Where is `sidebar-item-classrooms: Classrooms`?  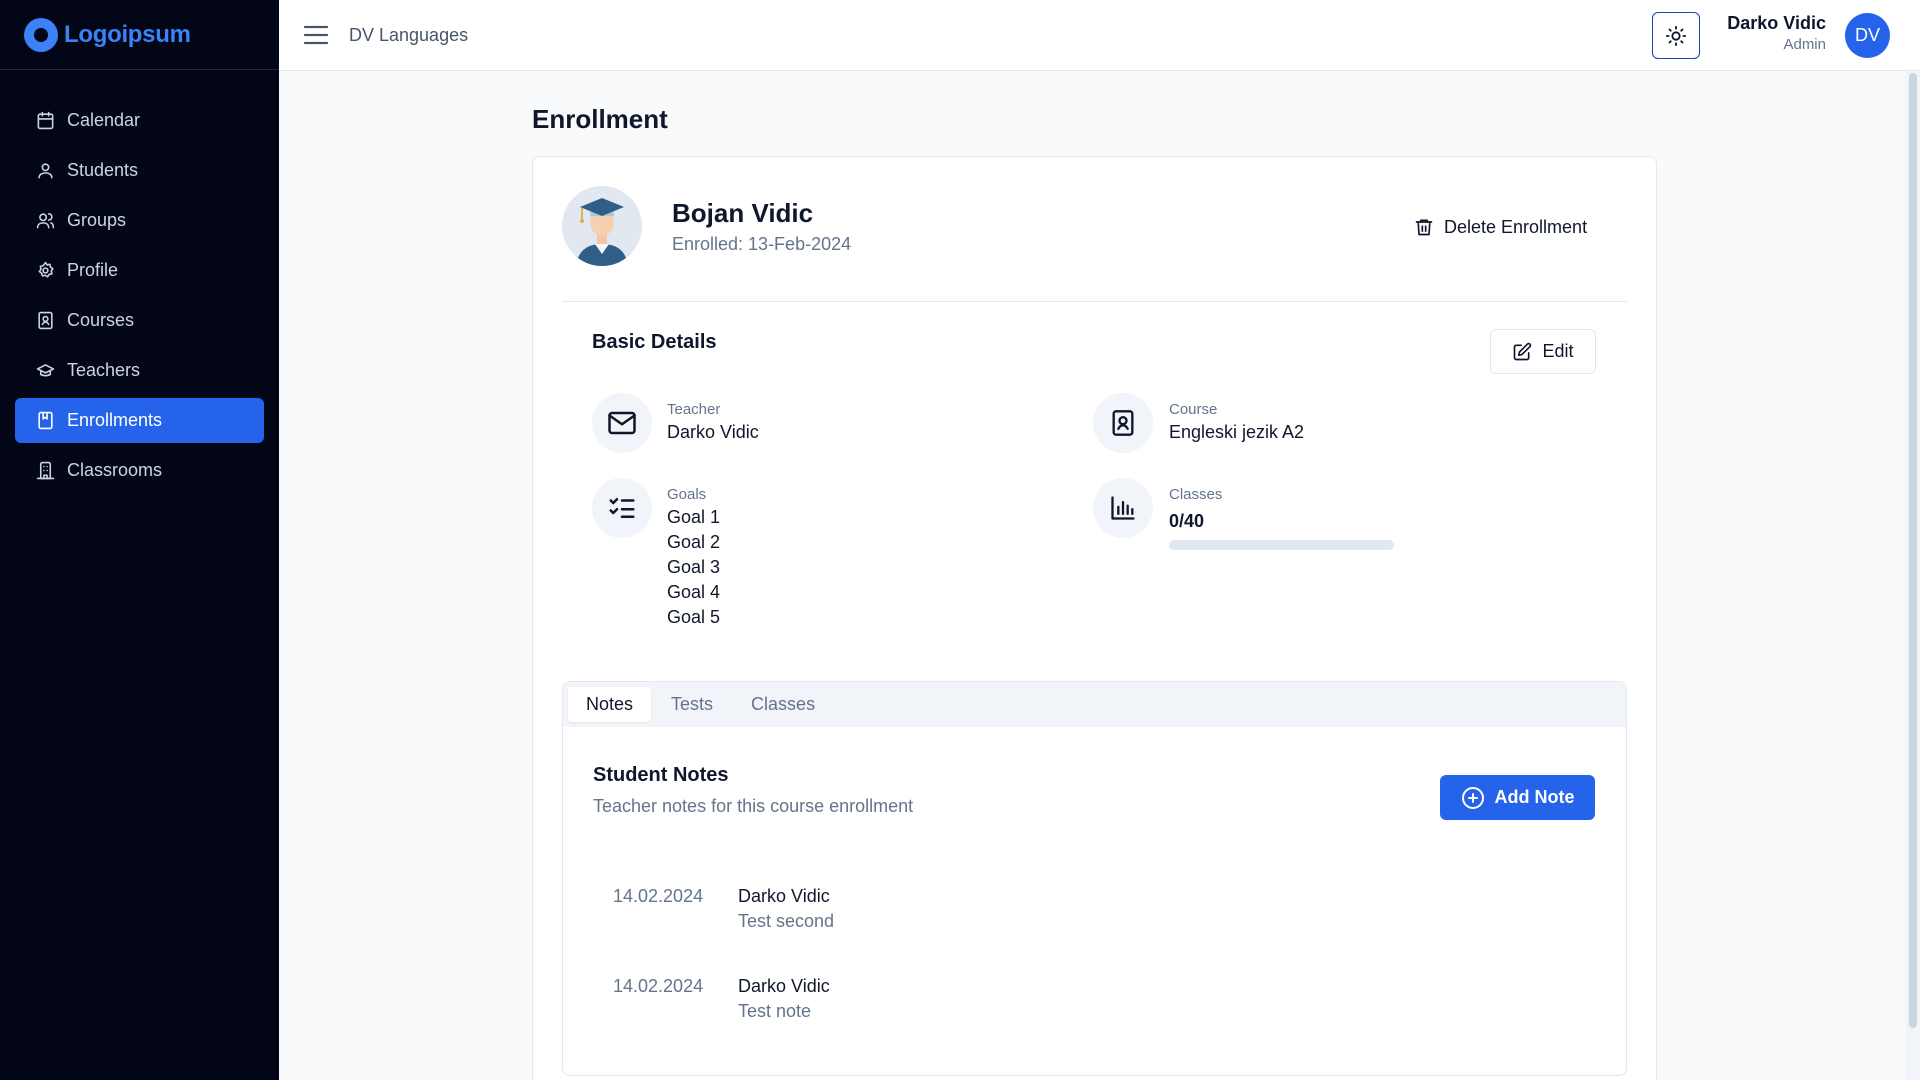 sidebar-item-classrooms: Classrooms is located at coordinates (139, 470).